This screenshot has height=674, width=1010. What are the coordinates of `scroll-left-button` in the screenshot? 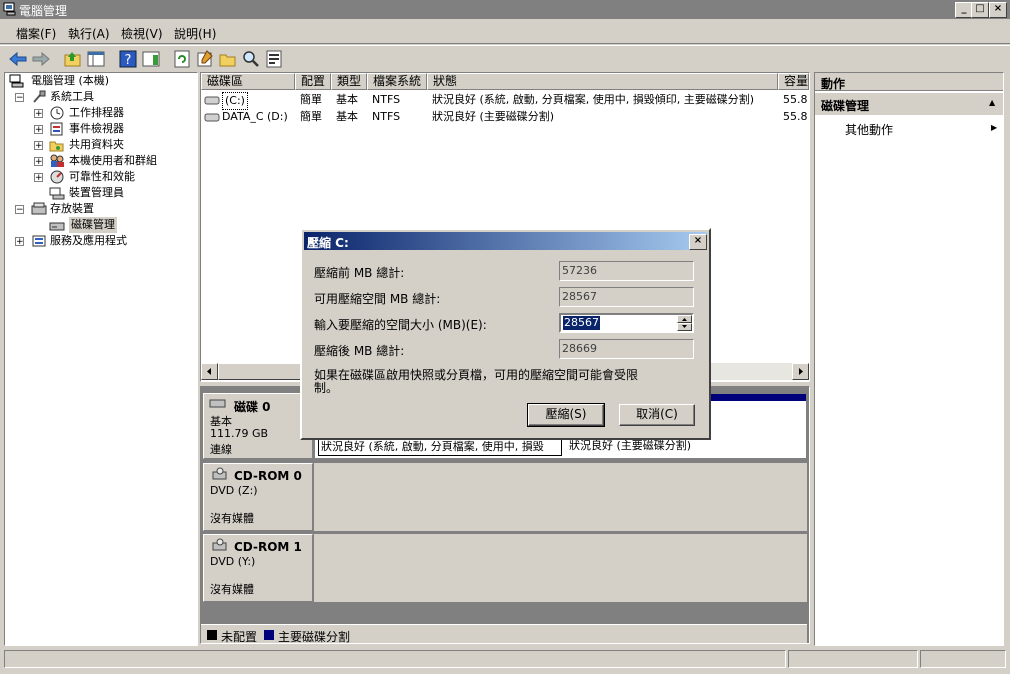 It's located at (209, 371).